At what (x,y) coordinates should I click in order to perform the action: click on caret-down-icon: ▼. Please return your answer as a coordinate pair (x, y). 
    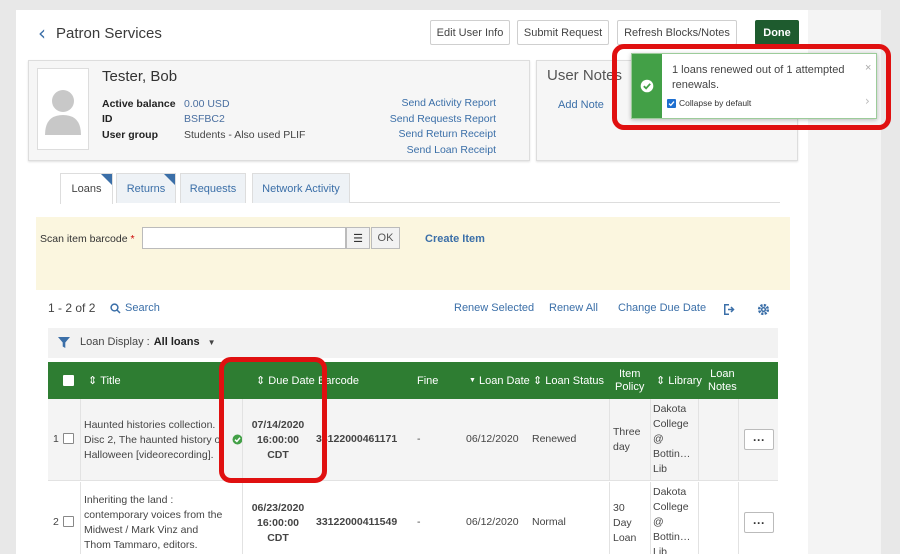
    Looking at the image, I should click on (211, 342).